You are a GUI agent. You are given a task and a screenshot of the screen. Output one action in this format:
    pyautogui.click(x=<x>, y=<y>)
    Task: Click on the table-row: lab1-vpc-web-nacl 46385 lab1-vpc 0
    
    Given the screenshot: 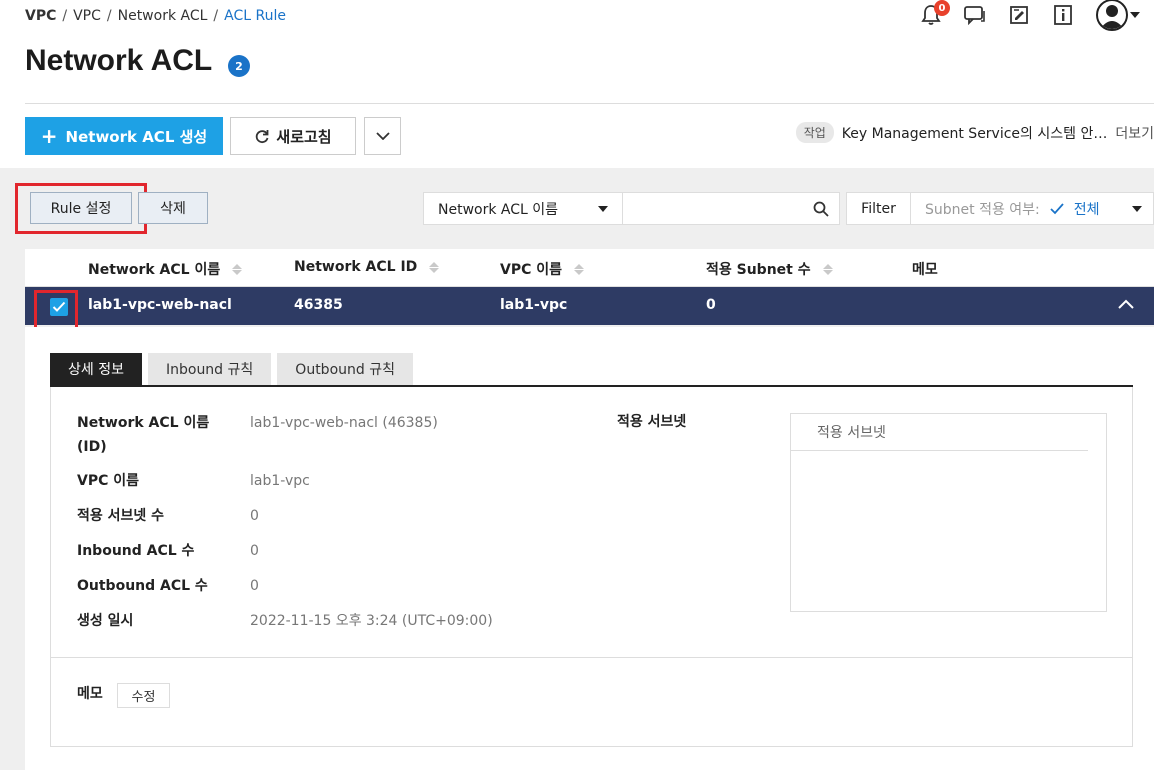 What is the action you would take?
    pyautogui.click(x=589, y=306)
    